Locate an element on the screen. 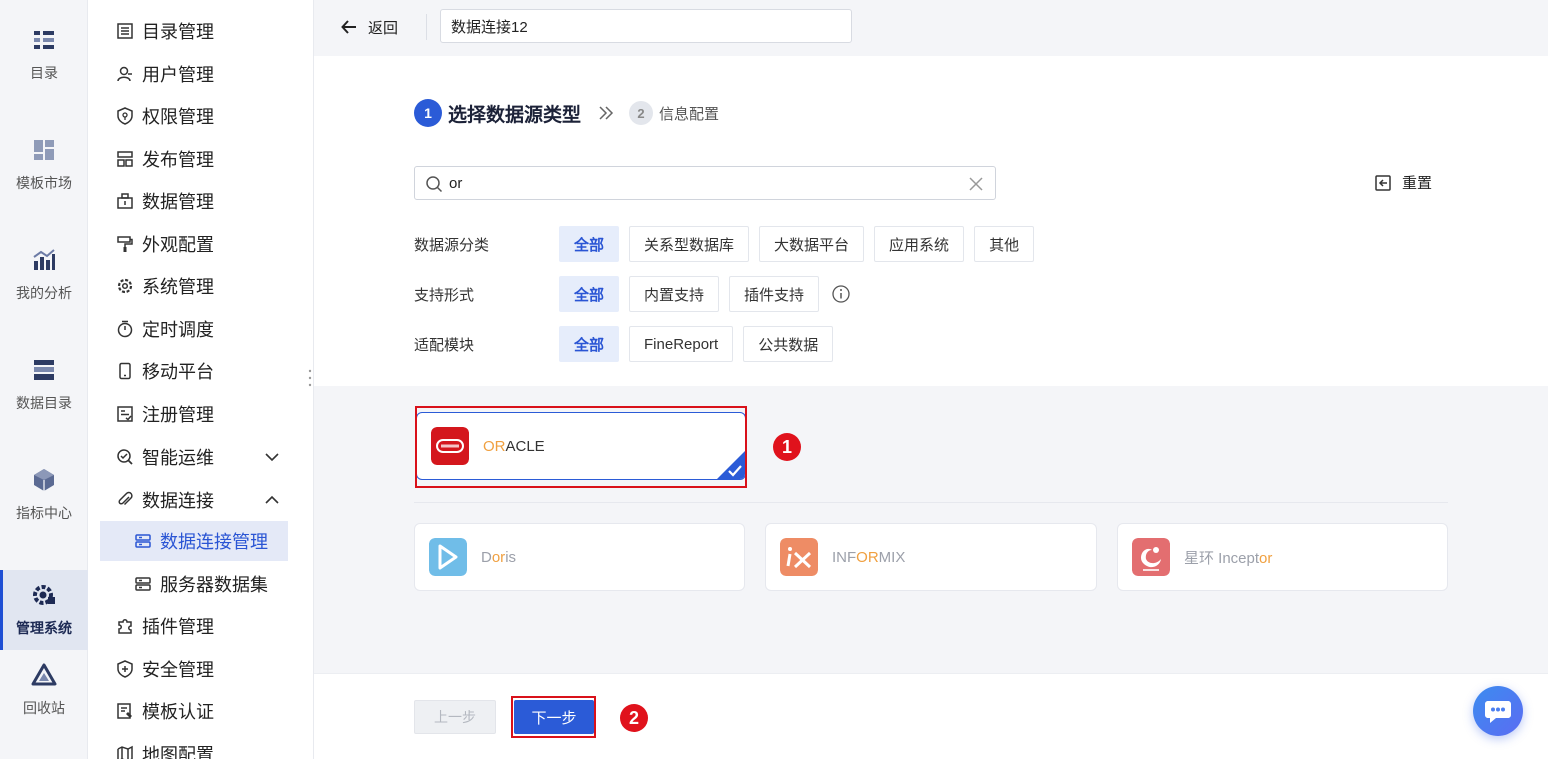  search-box is located at coordinates (705, 183).